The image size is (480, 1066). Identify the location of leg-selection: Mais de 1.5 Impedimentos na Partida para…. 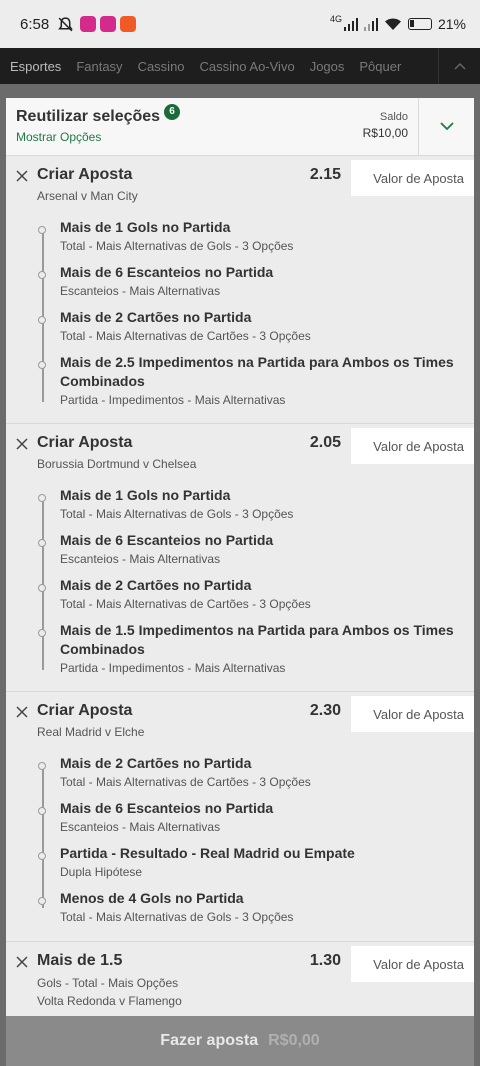
(257, 639).